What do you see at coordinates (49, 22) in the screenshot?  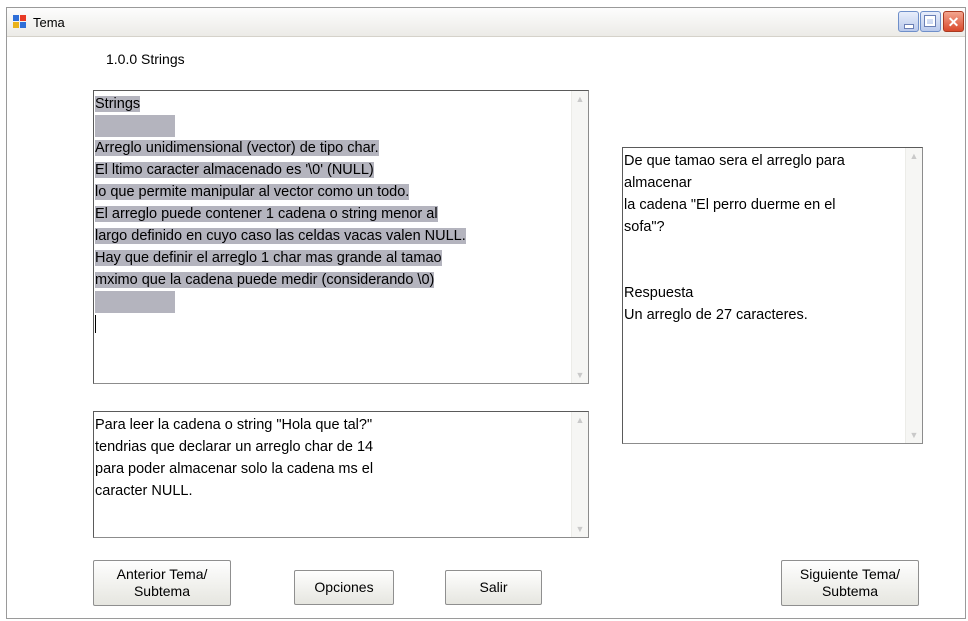 I see `window-title: Tema` at bounding box center [49, 22].